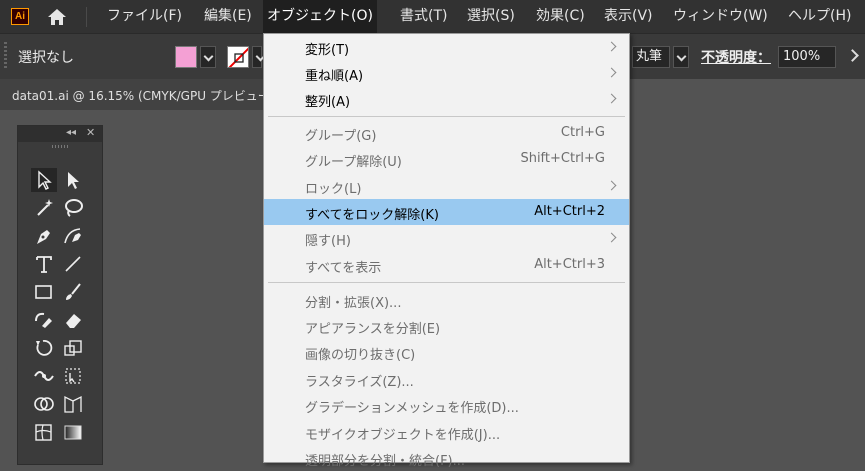  Describe the element at coordinates (720, 16) in the screenshot. I see `menu-window: ウィンドウ(W)` at that location.